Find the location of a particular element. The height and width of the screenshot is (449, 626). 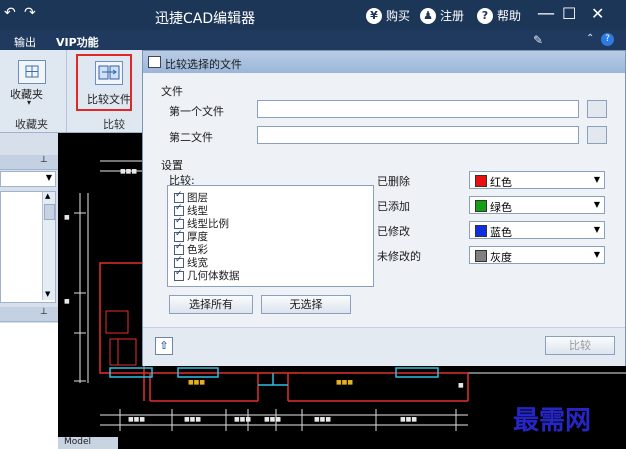

second-file-browse-button is located at coordinates (597, 135).